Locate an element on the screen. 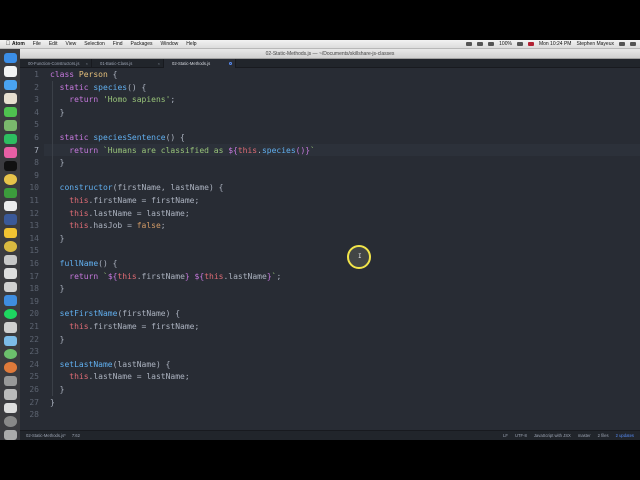 This screenshot has width=640, height=480. atom-icon is located at coordinates (10, 354).